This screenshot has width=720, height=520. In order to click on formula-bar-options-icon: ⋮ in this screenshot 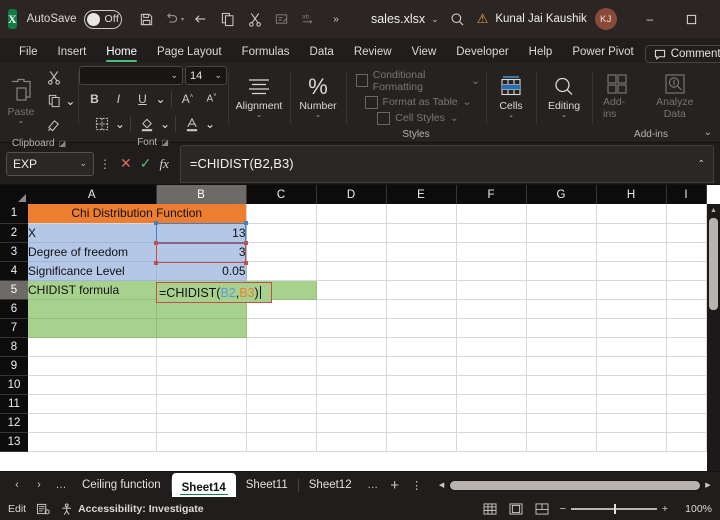, I will do `click(105, 164)`.